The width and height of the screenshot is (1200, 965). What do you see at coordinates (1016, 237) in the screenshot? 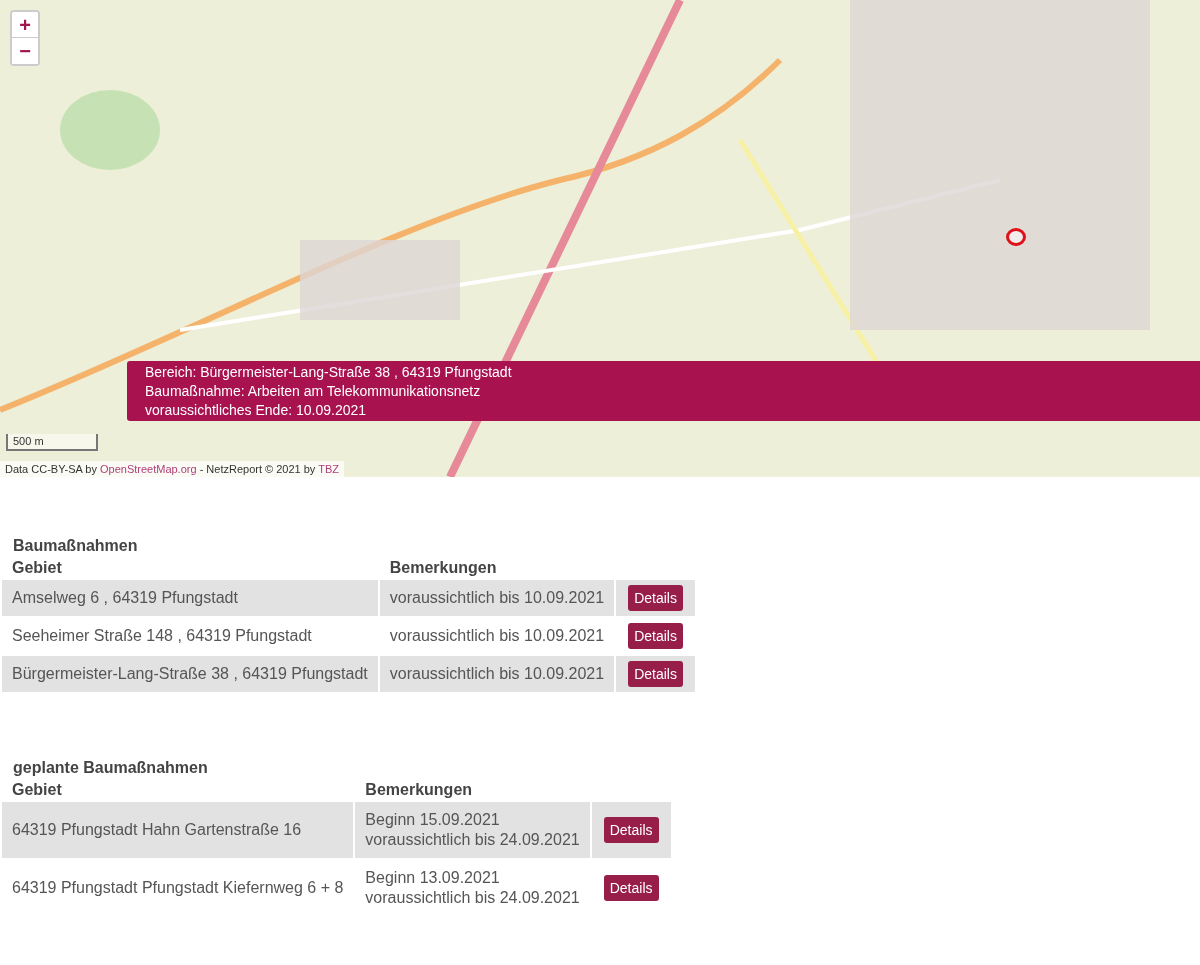
I see `location-marker-icon` at bounding box center [1016, 237].